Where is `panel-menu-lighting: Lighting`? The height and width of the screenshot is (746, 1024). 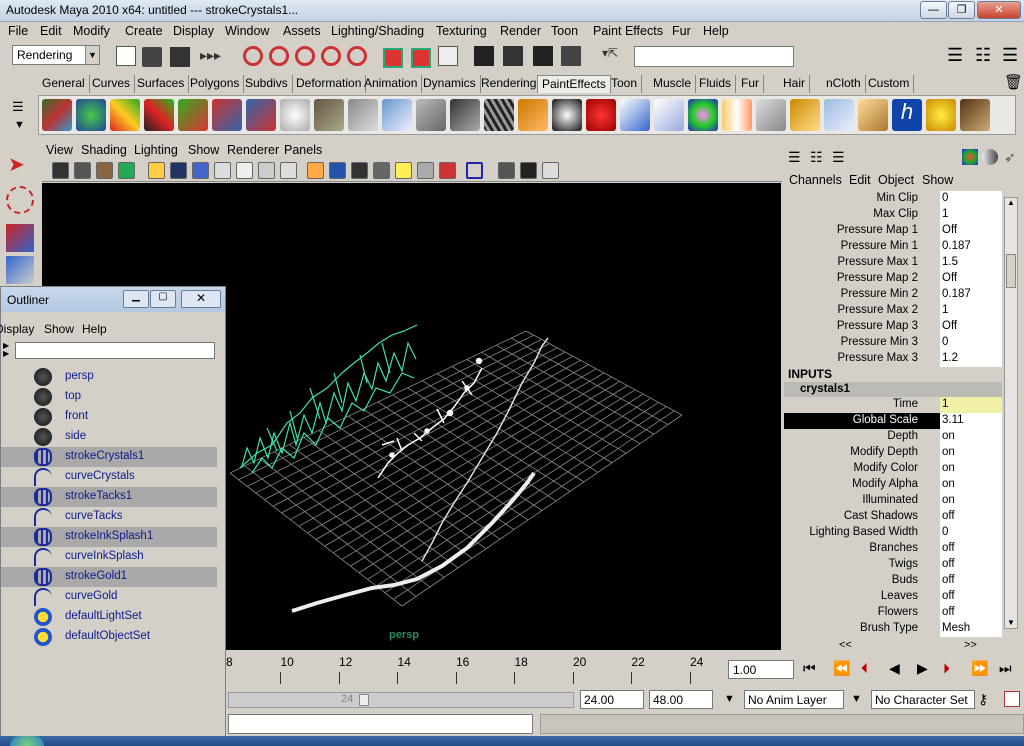
panel-menu-lighting: Lighting is located at coordinates (156, 150).